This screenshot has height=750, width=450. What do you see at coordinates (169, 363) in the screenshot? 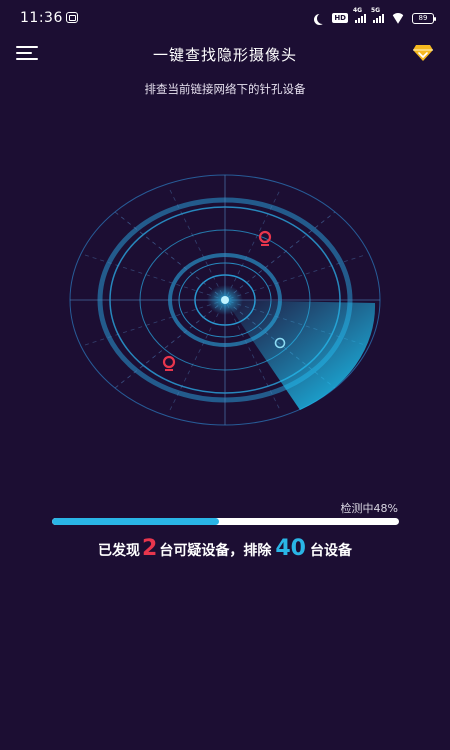
I see `detected-device-marker` at bounding box center [169, 363].